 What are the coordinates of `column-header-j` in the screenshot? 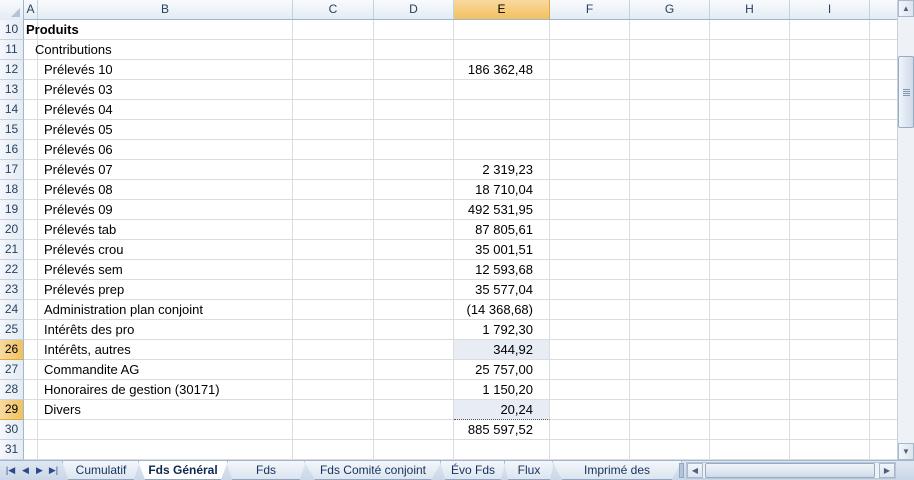 It's located at (883, 9).